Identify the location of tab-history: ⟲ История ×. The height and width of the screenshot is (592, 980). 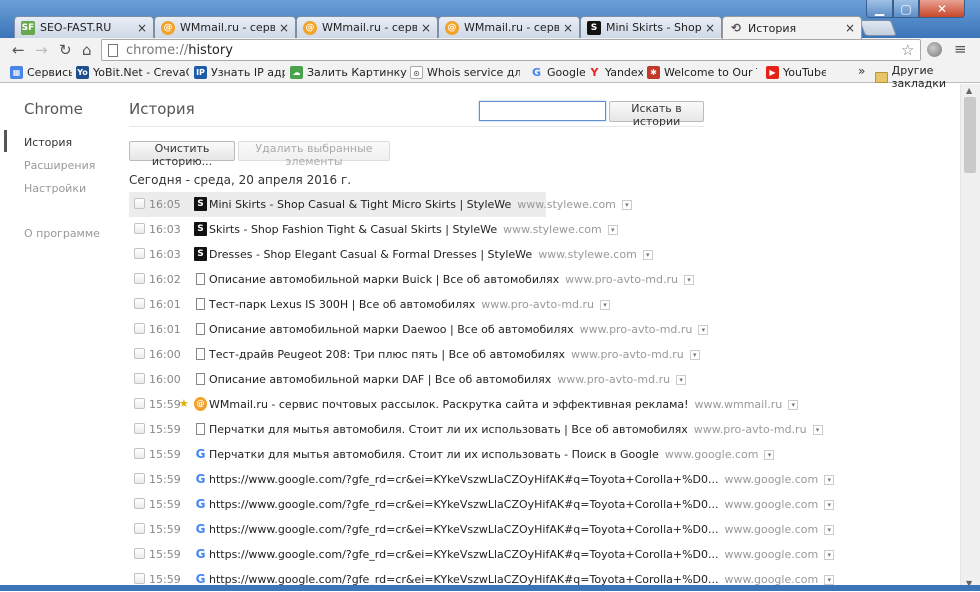
(792, 27).